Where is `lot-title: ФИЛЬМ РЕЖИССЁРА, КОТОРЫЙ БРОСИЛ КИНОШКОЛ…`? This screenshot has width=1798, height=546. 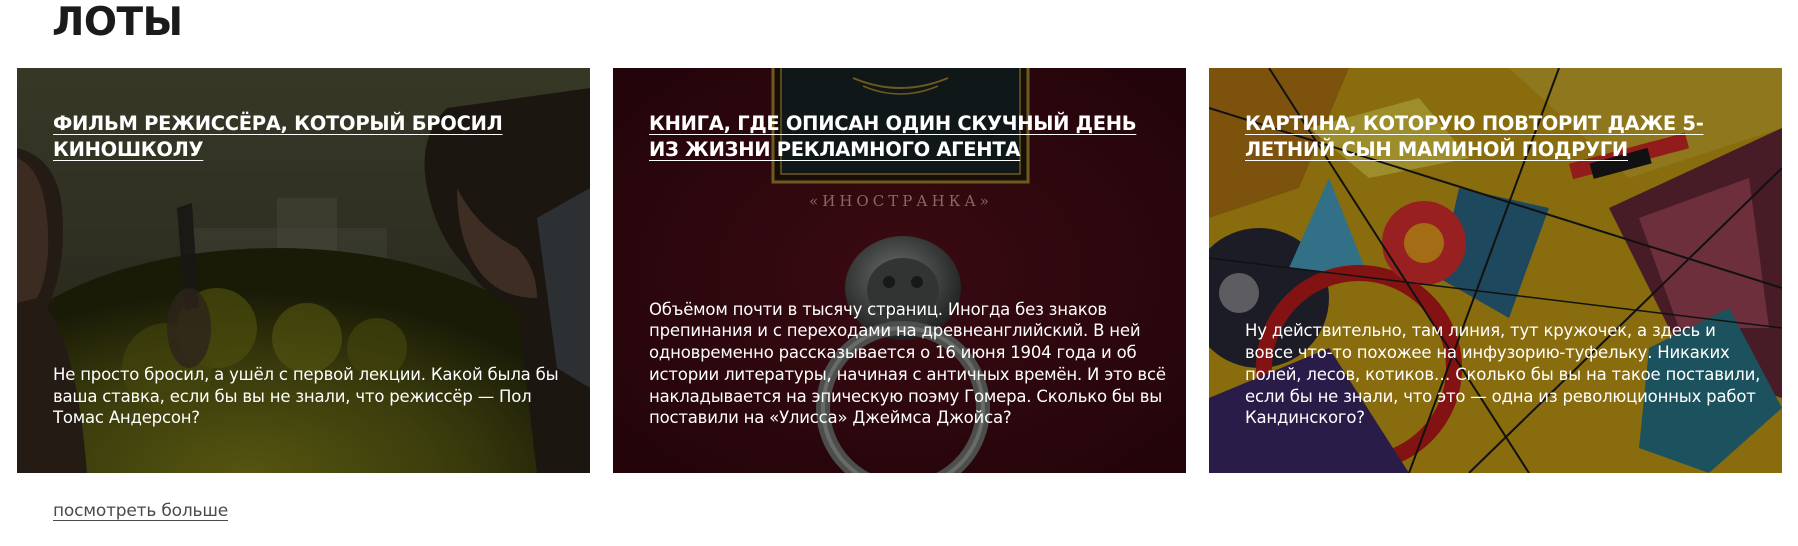
lot-title: ФИЛЬМ РЕЖИССЁРА, КОТОРЫЙ БРОСИЛ КИНОШКОЛ… is located at coordinates (313, 137).